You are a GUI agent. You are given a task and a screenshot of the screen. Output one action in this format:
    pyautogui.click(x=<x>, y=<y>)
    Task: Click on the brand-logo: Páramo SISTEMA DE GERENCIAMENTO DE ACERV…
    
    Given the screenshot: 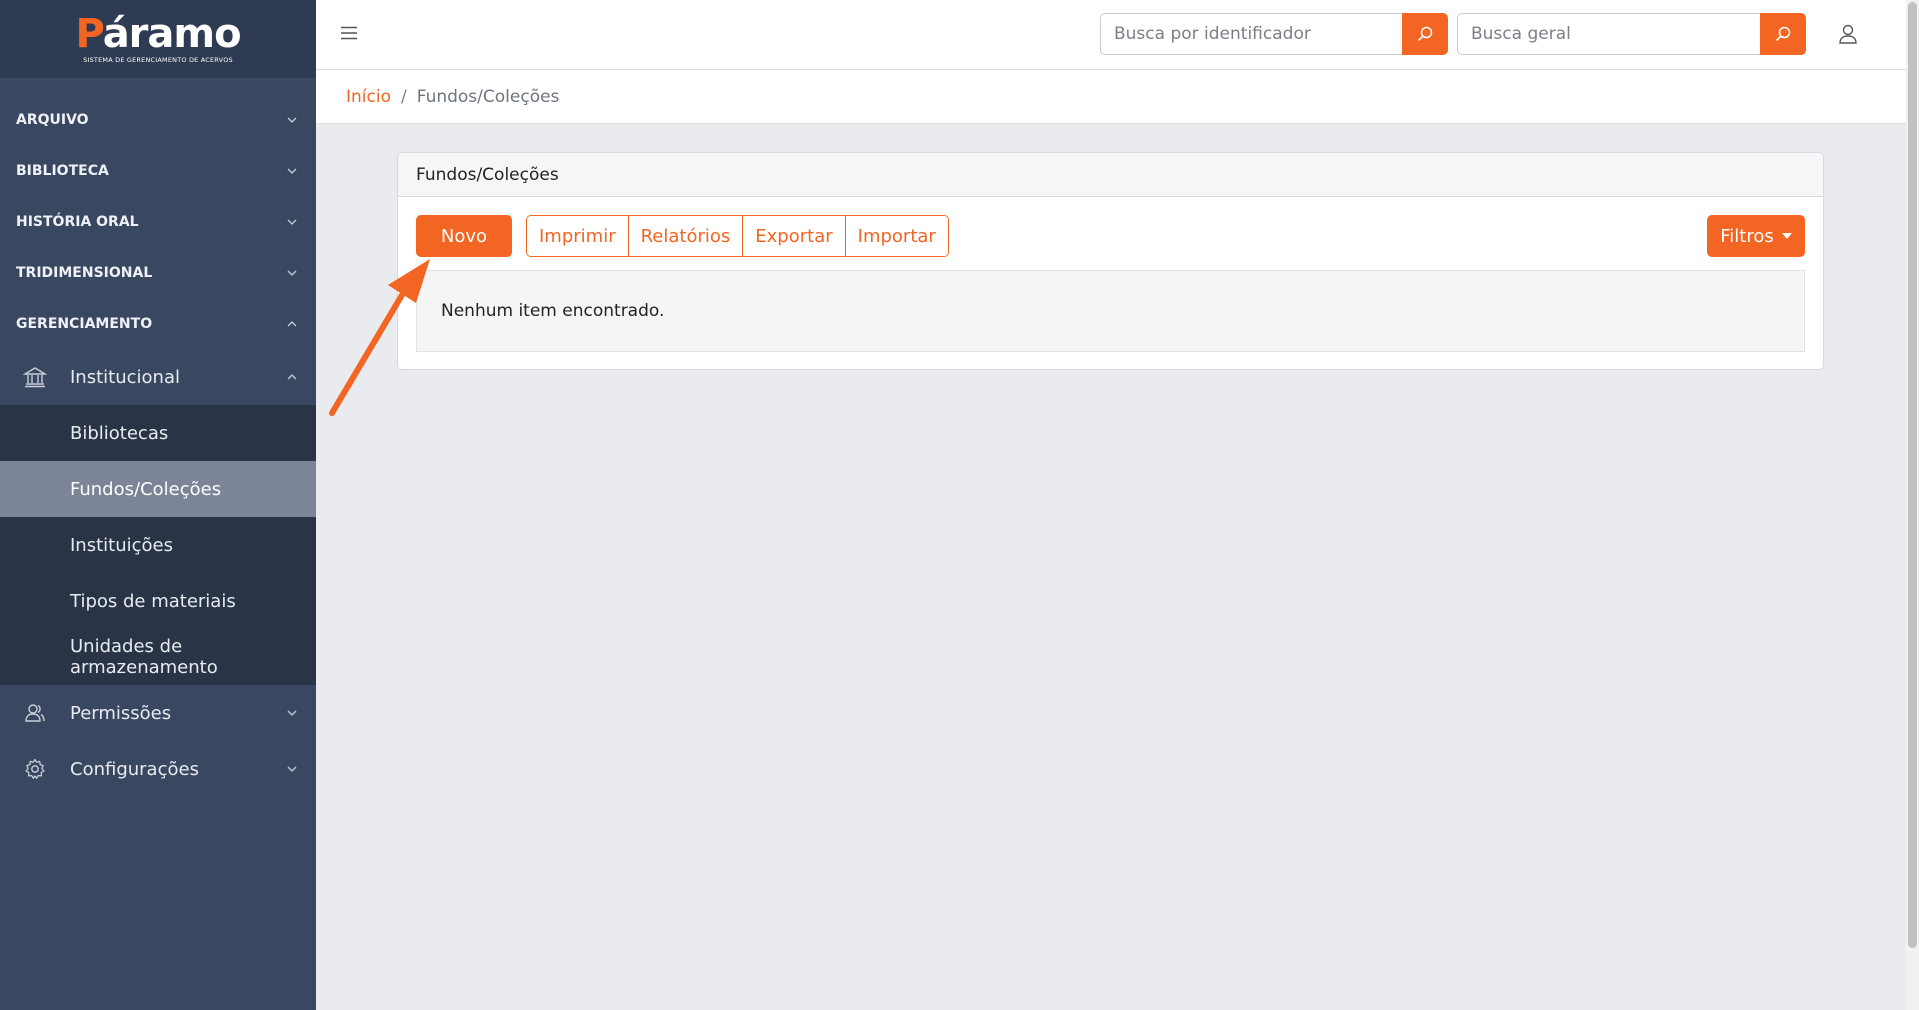 What is the action you would take?
    pyautogui.click(x=158, y=39)
    